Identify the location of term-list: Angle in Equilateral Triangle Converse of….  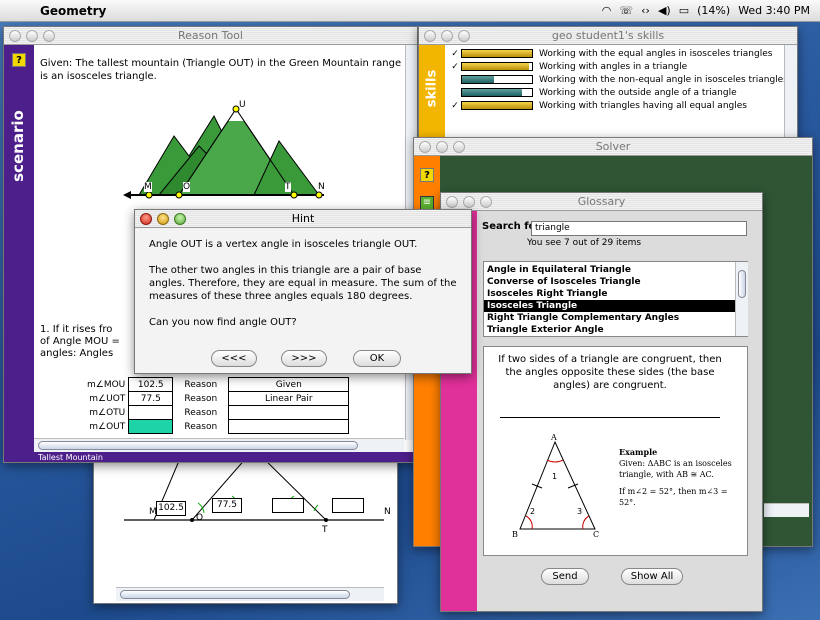
(615, 299).